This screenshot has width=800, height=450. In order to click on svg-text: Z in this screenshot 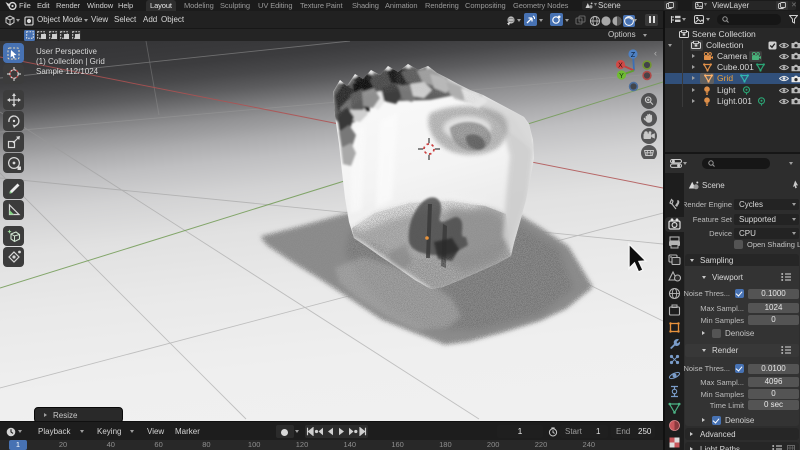, I will do `click(633, 55)`.